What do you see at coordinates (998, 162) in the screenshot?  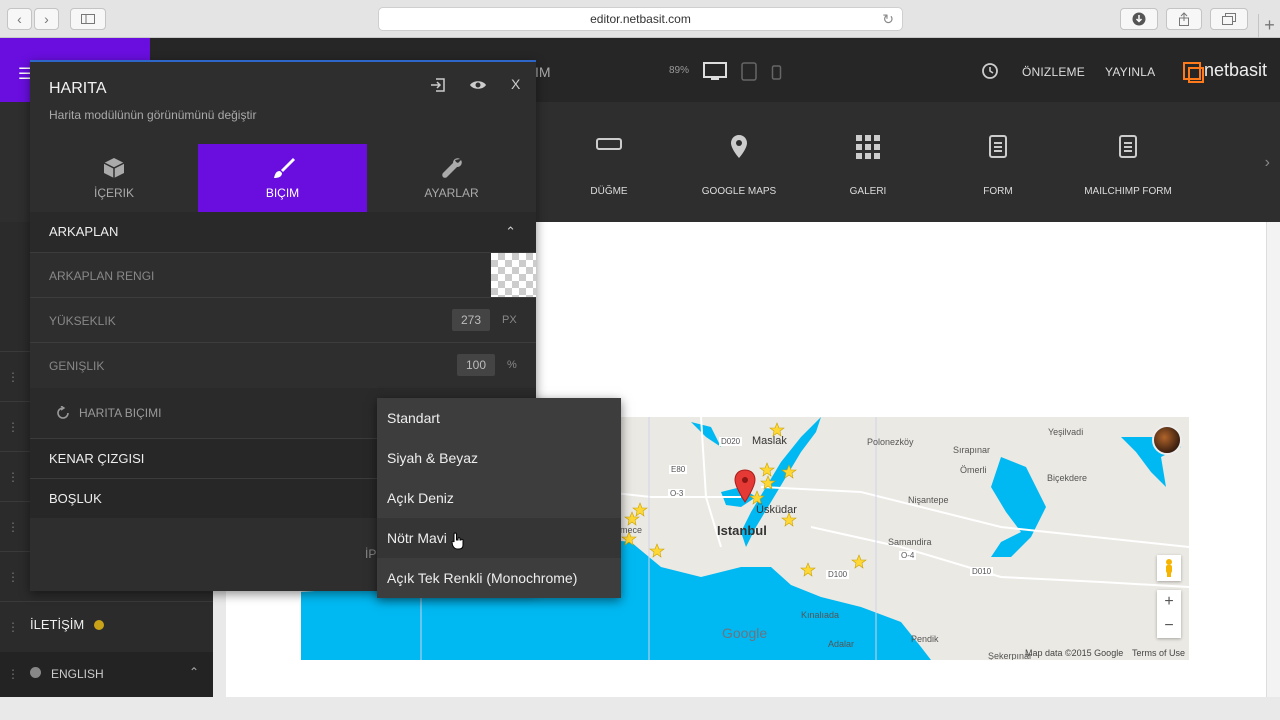 I see `module-form: FORM` at bounding box center [998, 162].